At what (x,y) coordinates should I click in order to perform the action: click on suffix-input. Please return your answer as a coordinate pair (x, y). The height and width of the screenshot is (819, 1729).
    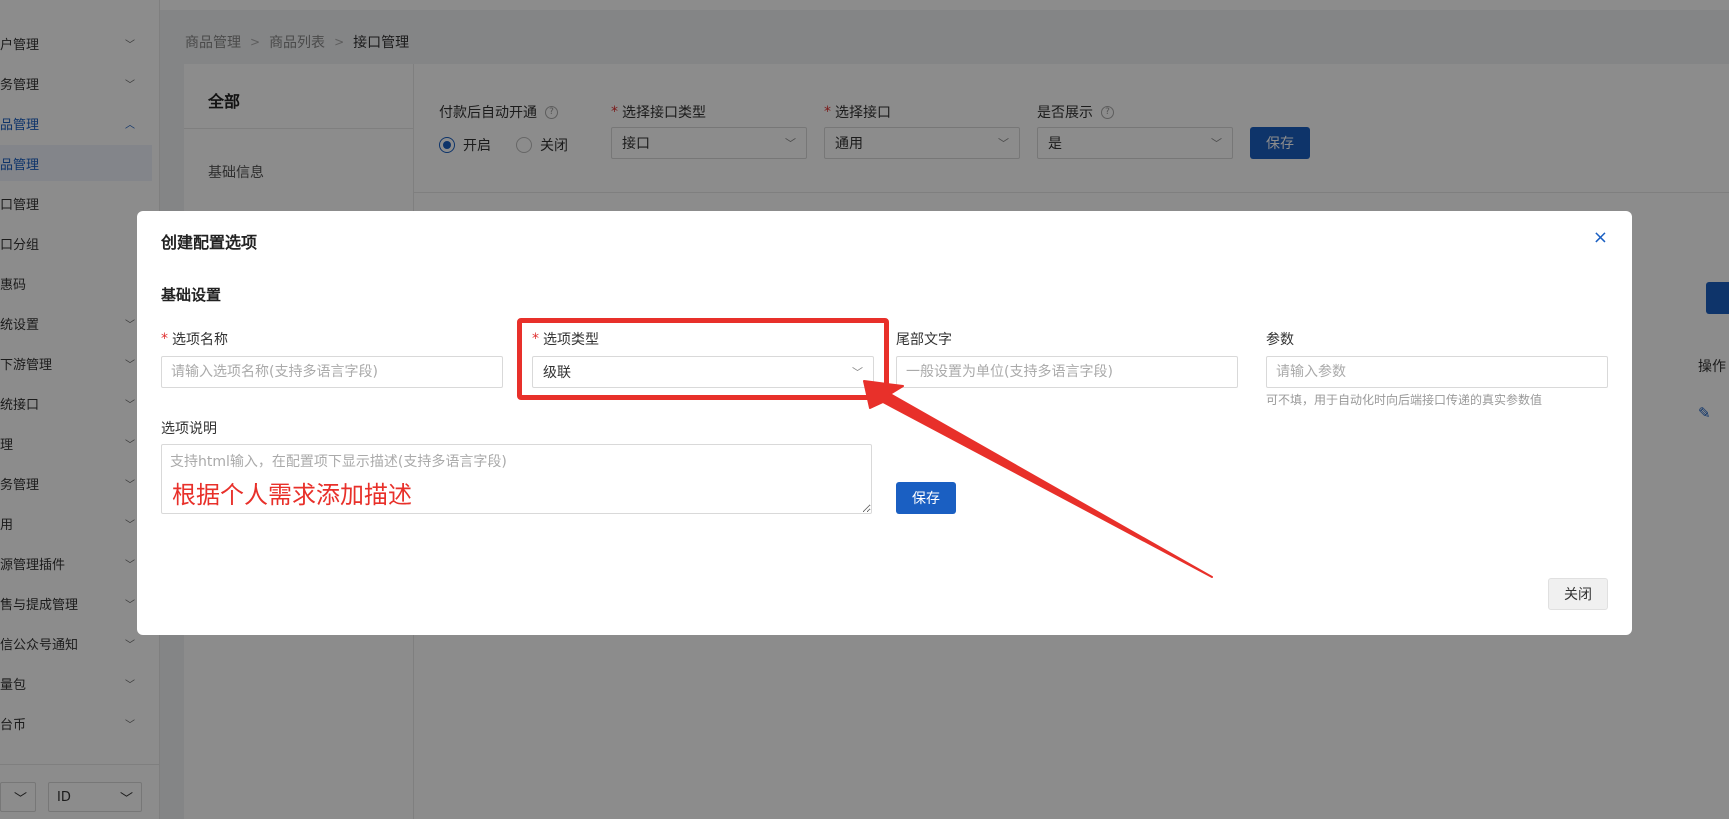
    Looking at the image, I should click on (1067, 372).